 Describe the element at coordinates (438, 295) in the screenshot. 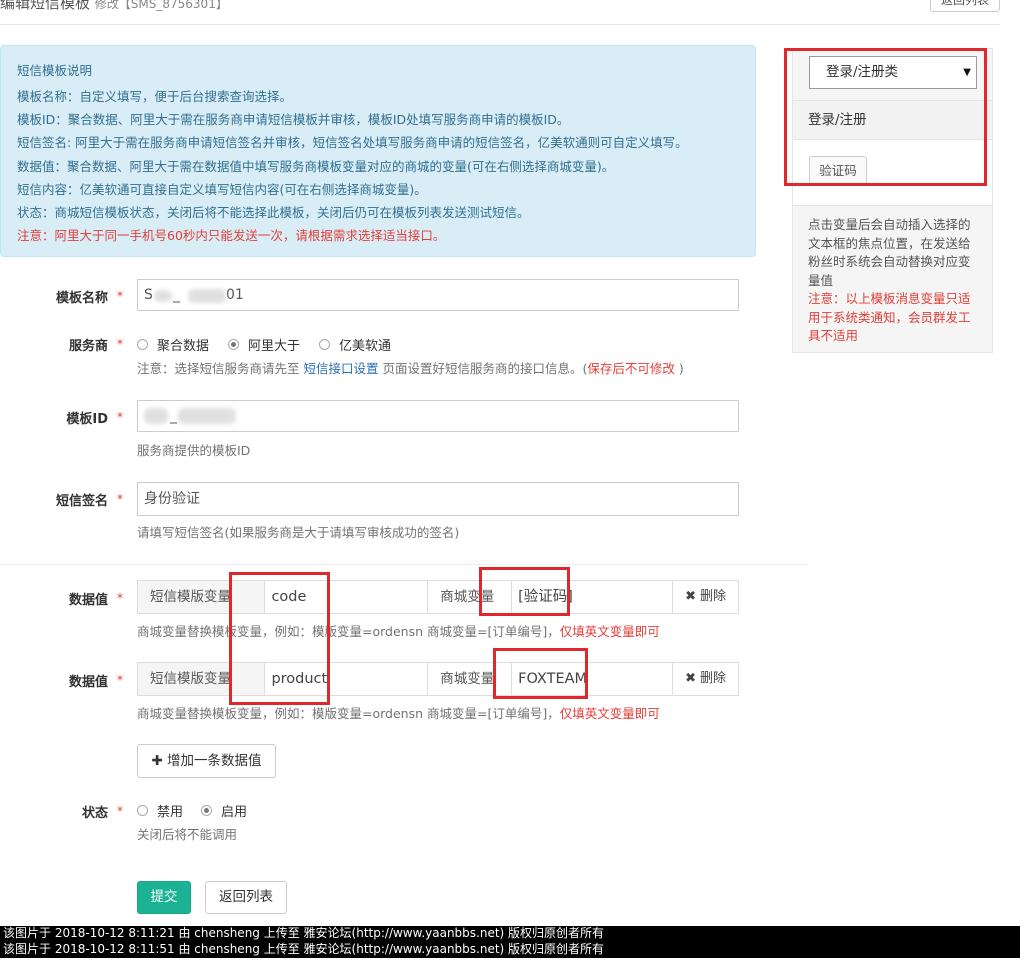

I see `template-name-input: S _ 01` at that location.